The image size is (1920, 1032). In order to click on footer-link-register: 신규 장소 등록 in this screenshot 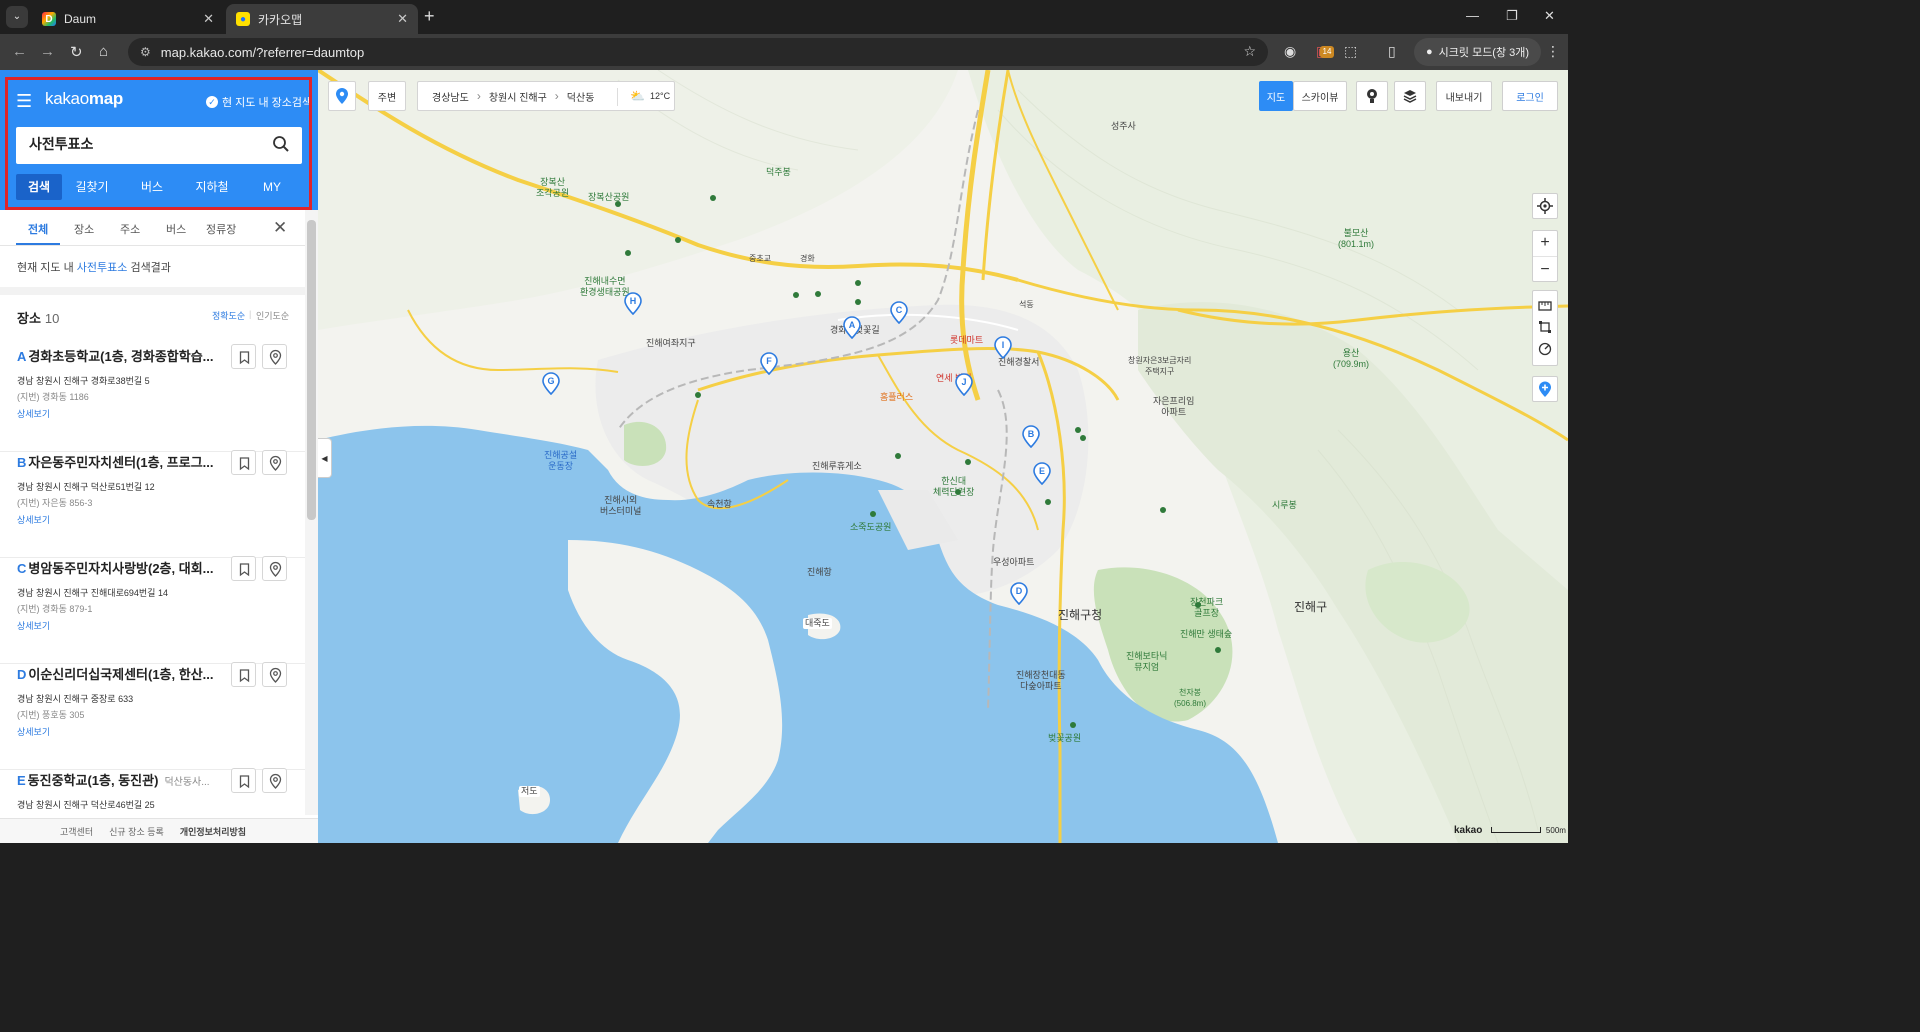, I will do `click(136, 831)`.